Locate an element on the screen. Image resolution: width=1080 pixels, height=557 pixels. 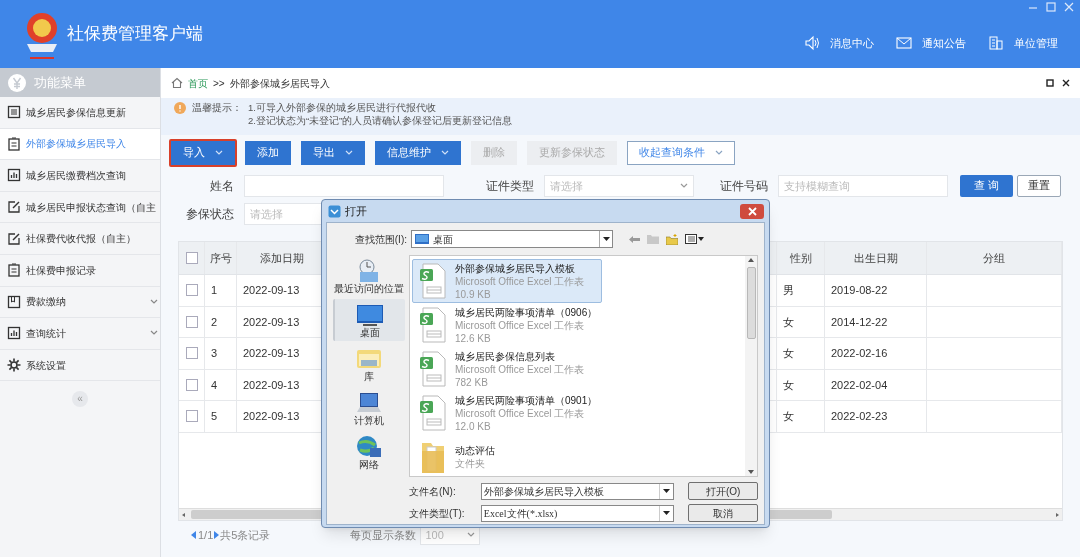
maximize-icon is located at coordinates (1050, 83).